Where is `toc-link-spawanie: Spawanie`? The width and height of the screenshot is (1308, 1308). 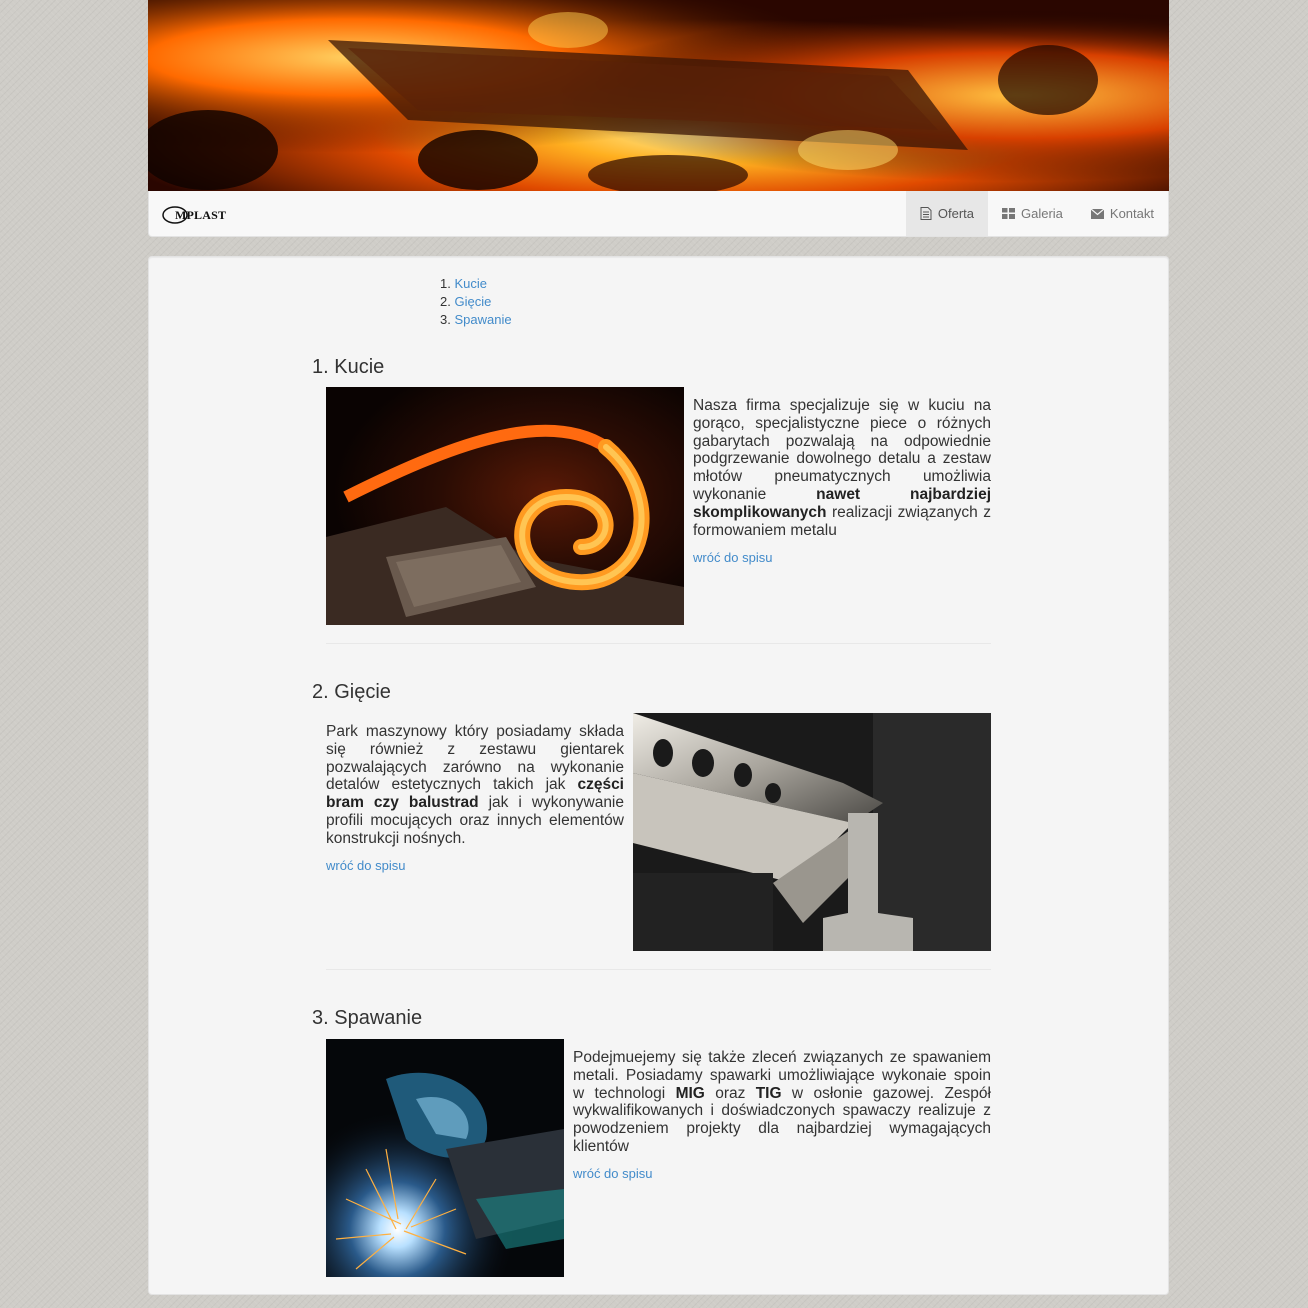
toc-link-spawanie: Spawanie is located at coordinates (482, 319).